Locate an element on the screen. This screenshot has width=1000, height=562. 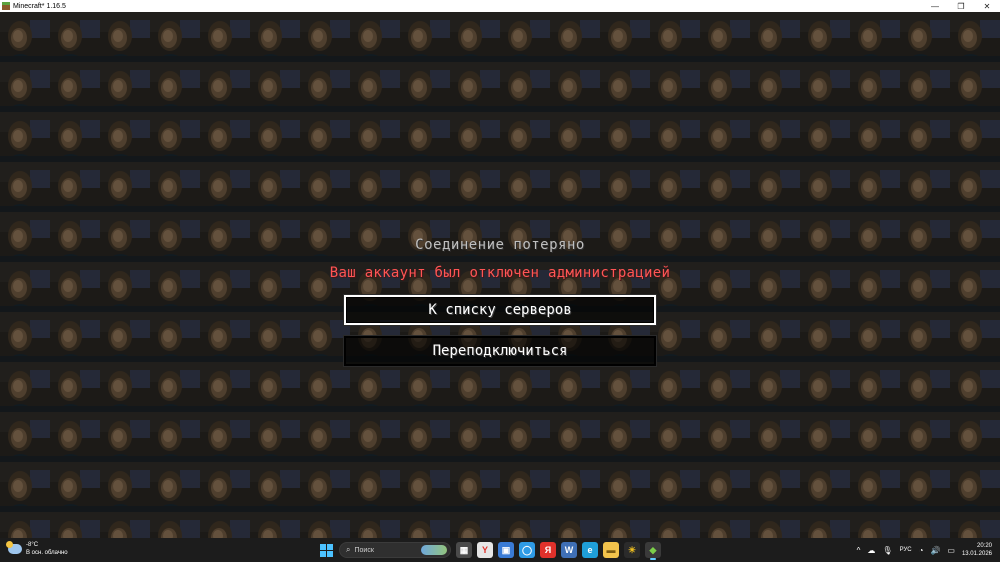
show-hidden-icons-chevron-icon: ^ is located at coordinates (859, 550).